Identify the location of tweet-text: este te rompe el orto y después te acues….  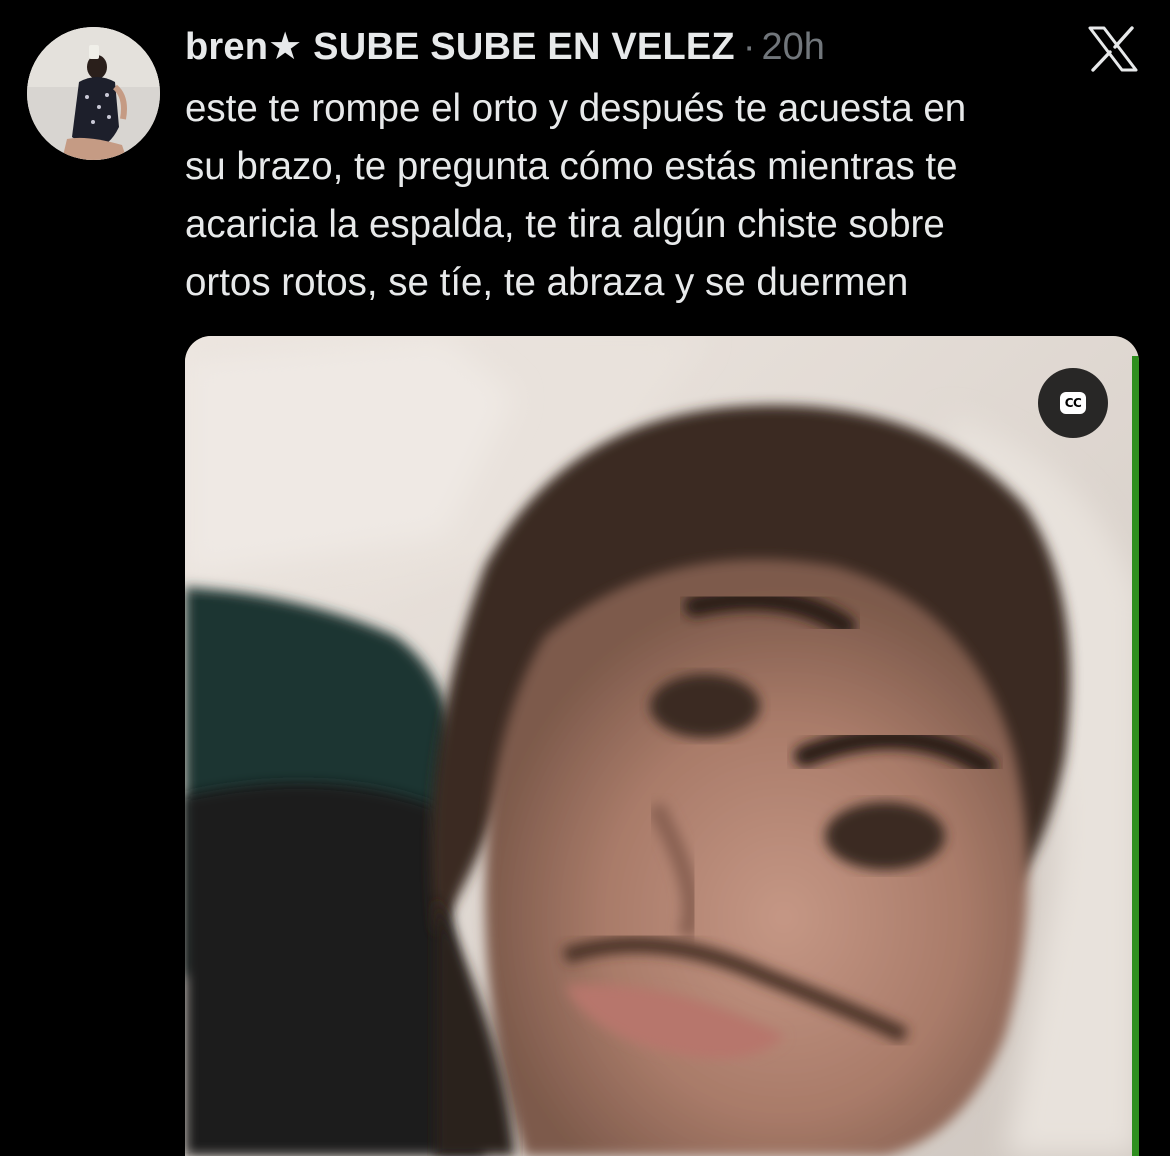
(576, 195).